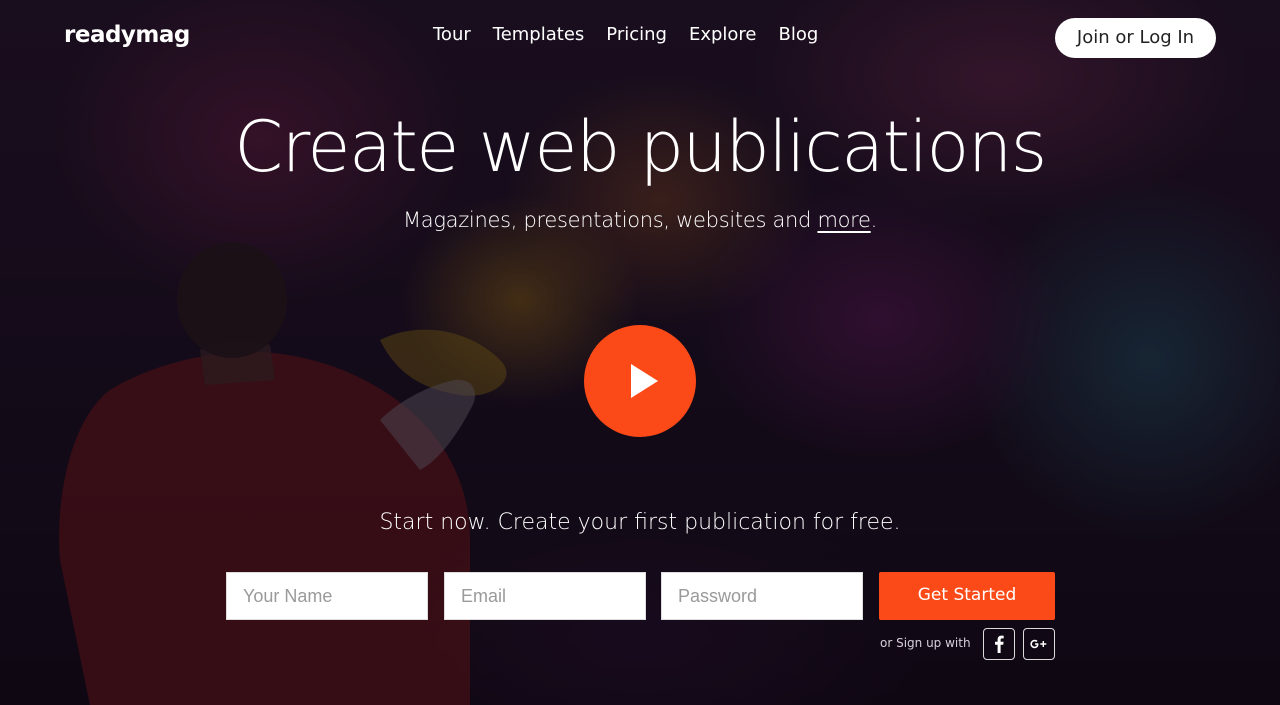 The width and height of the screenshot is (1280, 705). I want to click on facebook-icon, so click(999, 644).